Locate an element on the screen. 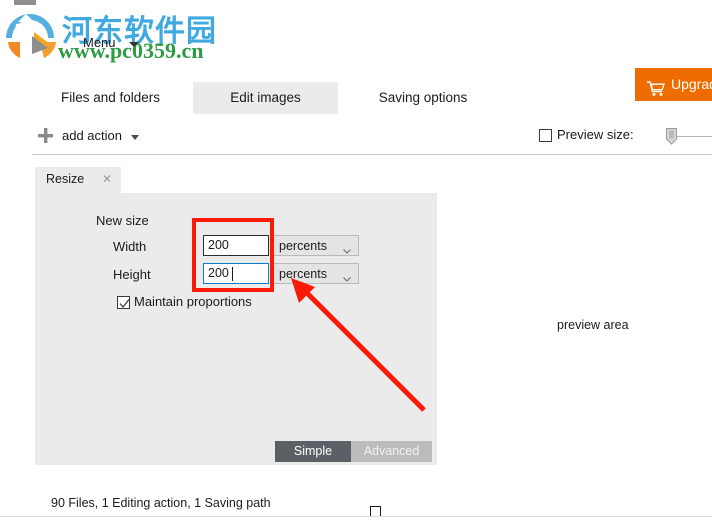 This screenshot has height=522, width=712. text-cursor is located at coordinates (232, 274).